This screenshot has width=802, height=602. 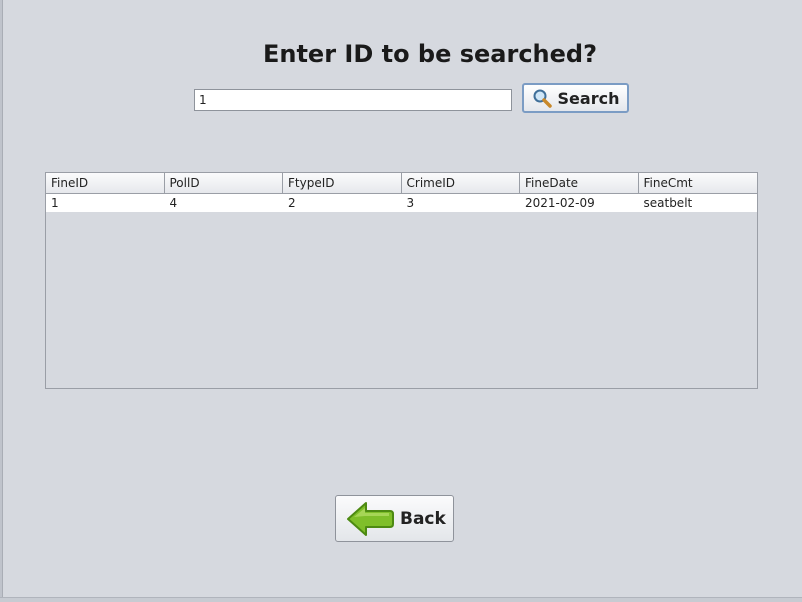 I want to click on column-header-ftypeid: FtypeID, so click(x=342, y=183).